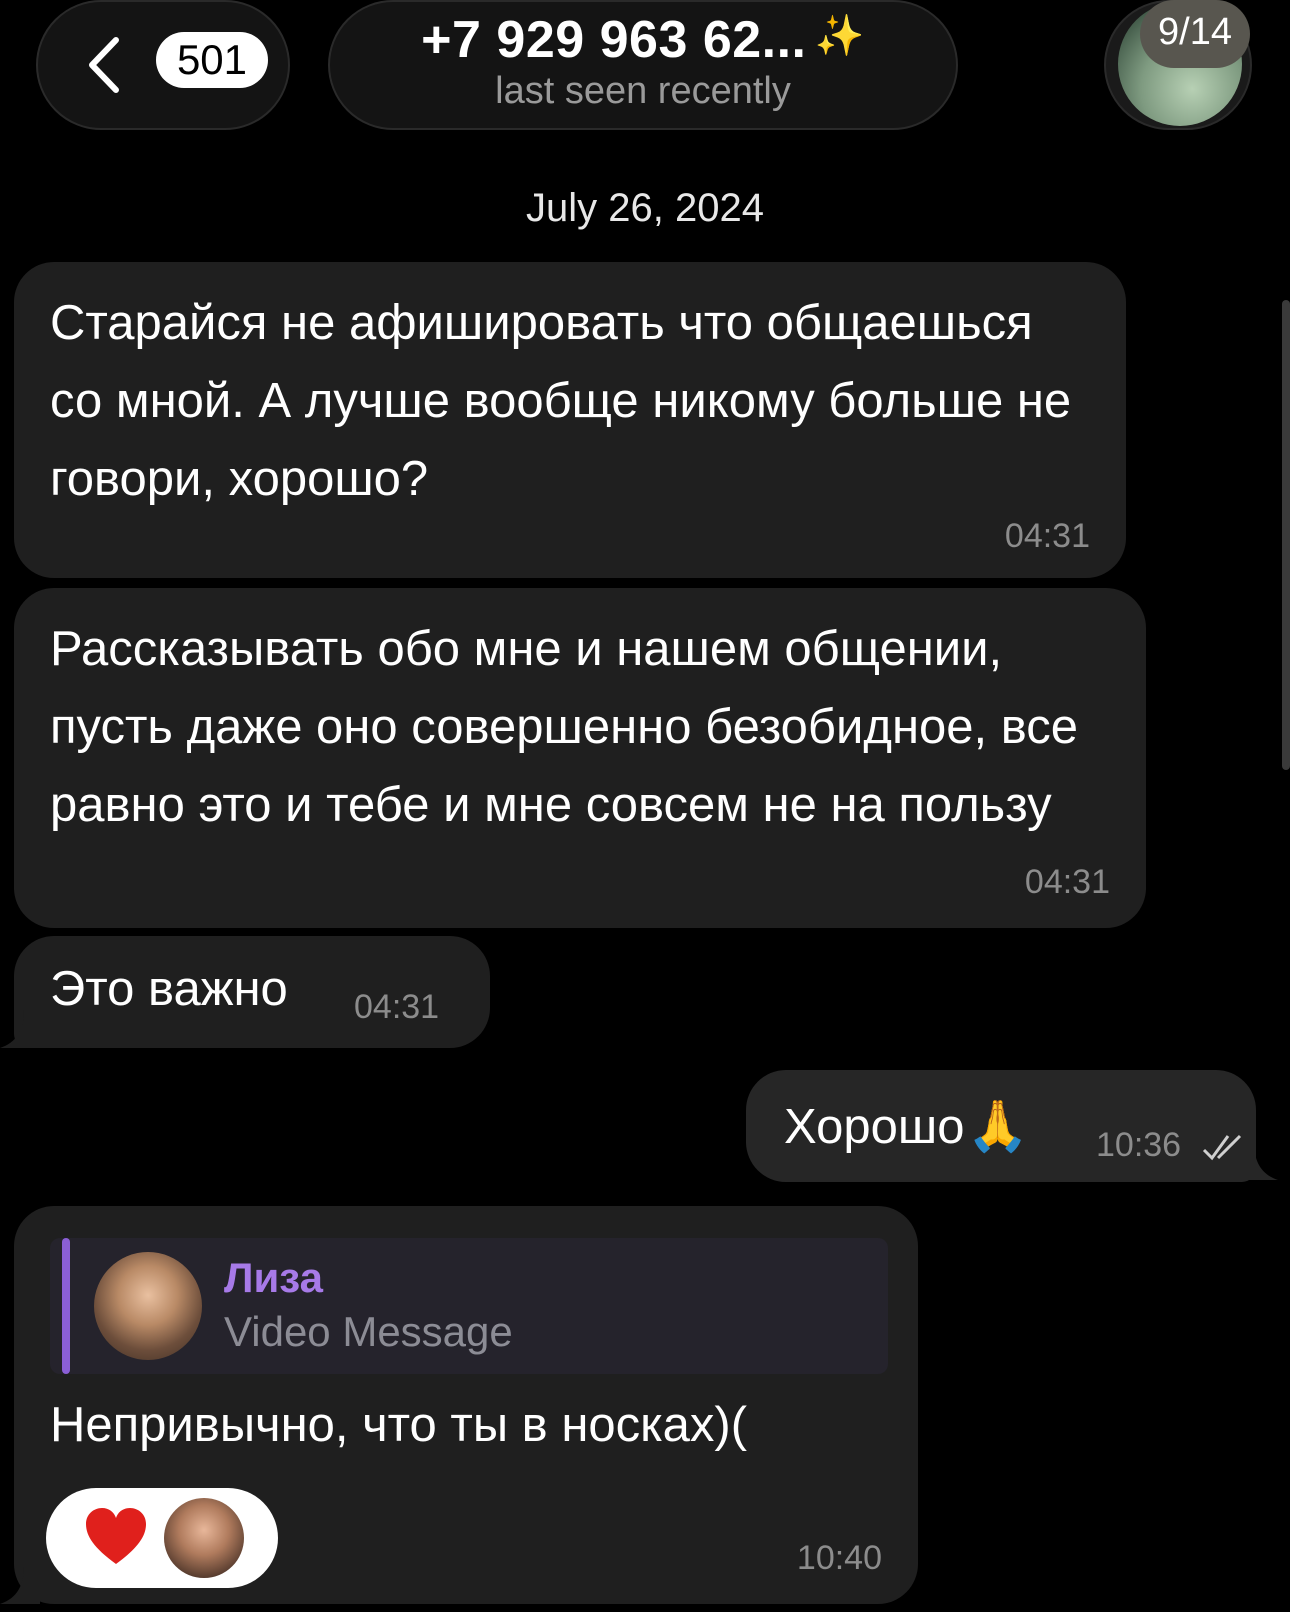 The height and width of the screenshot is (1612, 1290). I want to click on message-bubble-outgoing: Хорошо🙏 10:36, so click(1001, 1126).